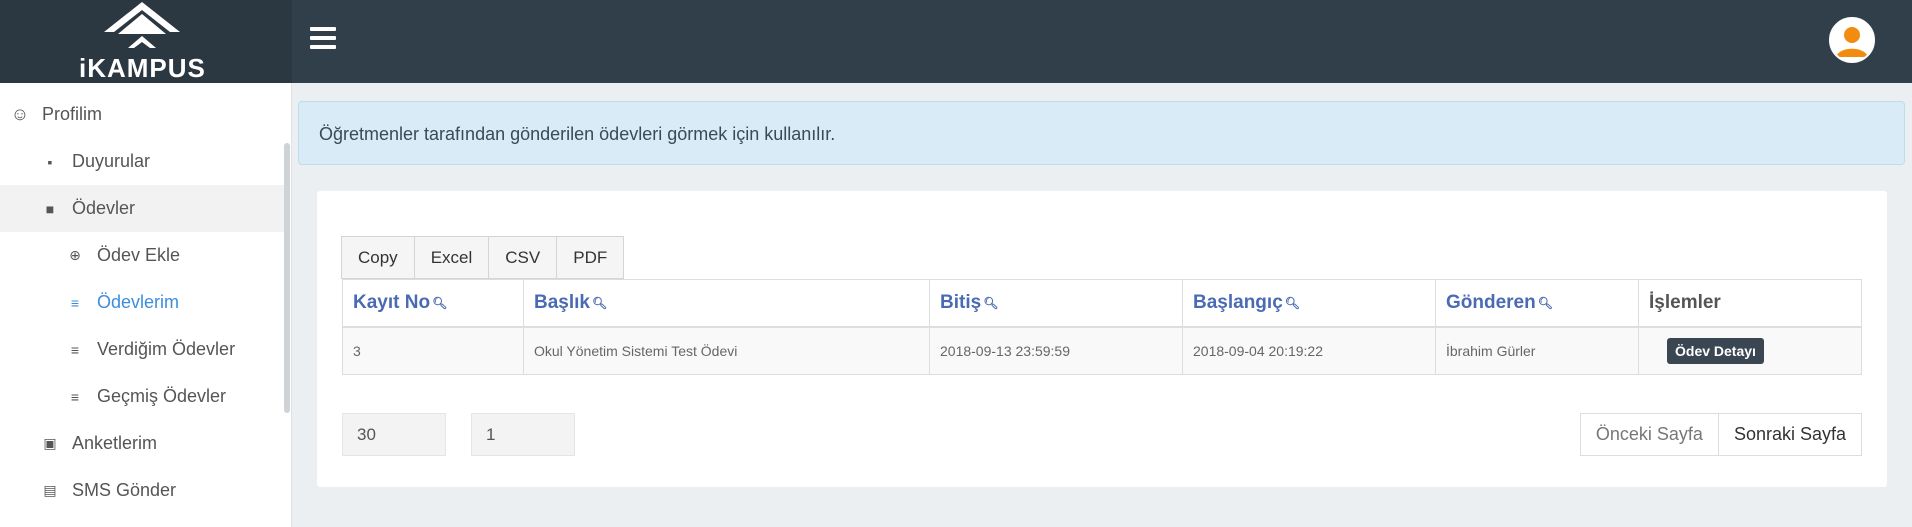  Describe the element at coordinates (1715, 350) in the screenshot. I see `assignment-detail-button: Ödev Detayı` at that location.